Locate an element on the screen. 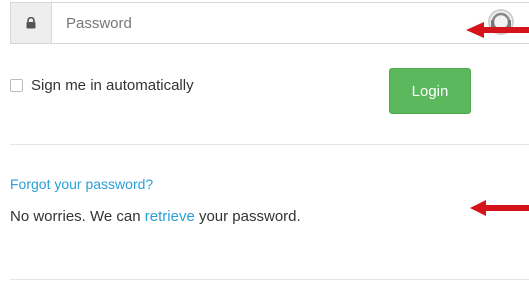 This screenshot has width=529, height=306. lock-icon is located at coordinates (31, 23).